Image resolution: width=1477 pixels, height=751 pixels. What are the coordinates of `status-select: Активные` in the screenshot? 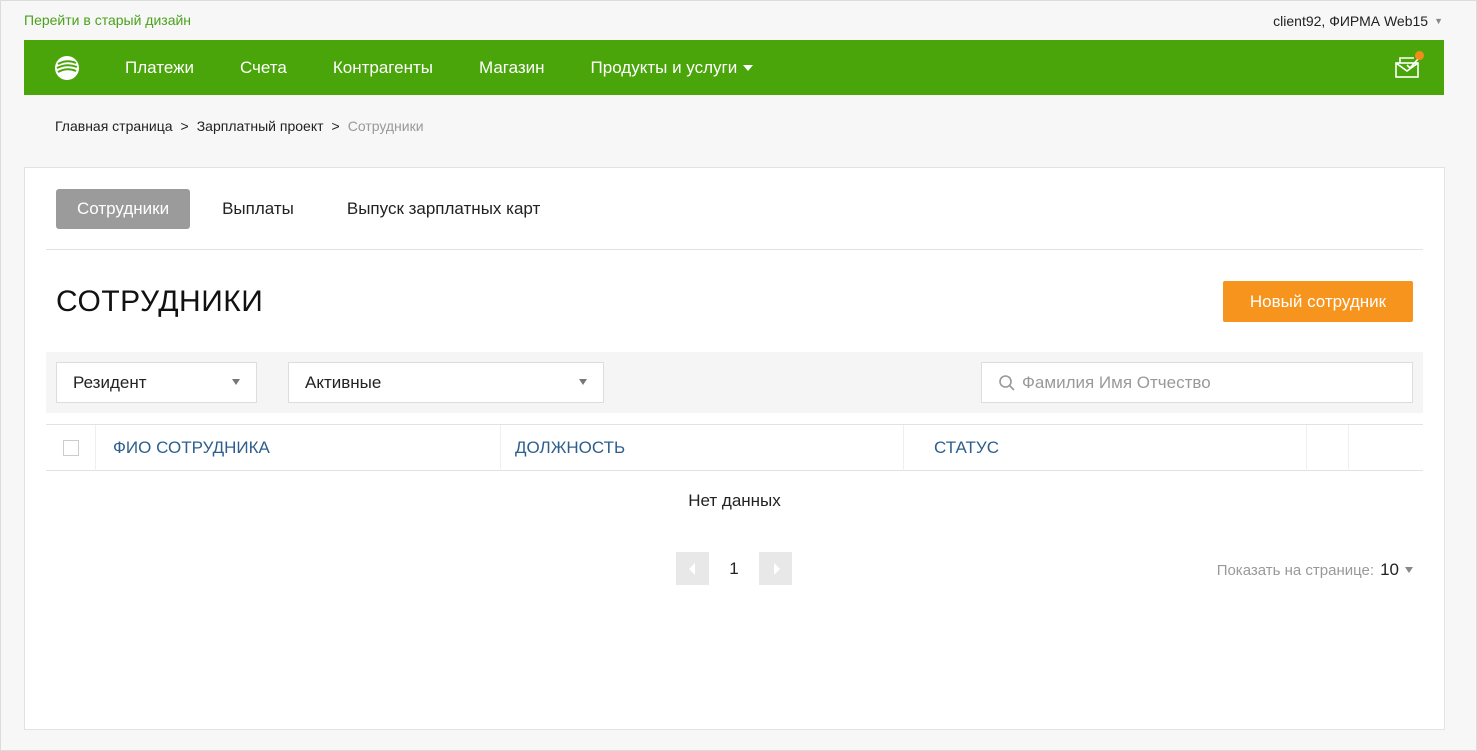 It's located at (446, 382).